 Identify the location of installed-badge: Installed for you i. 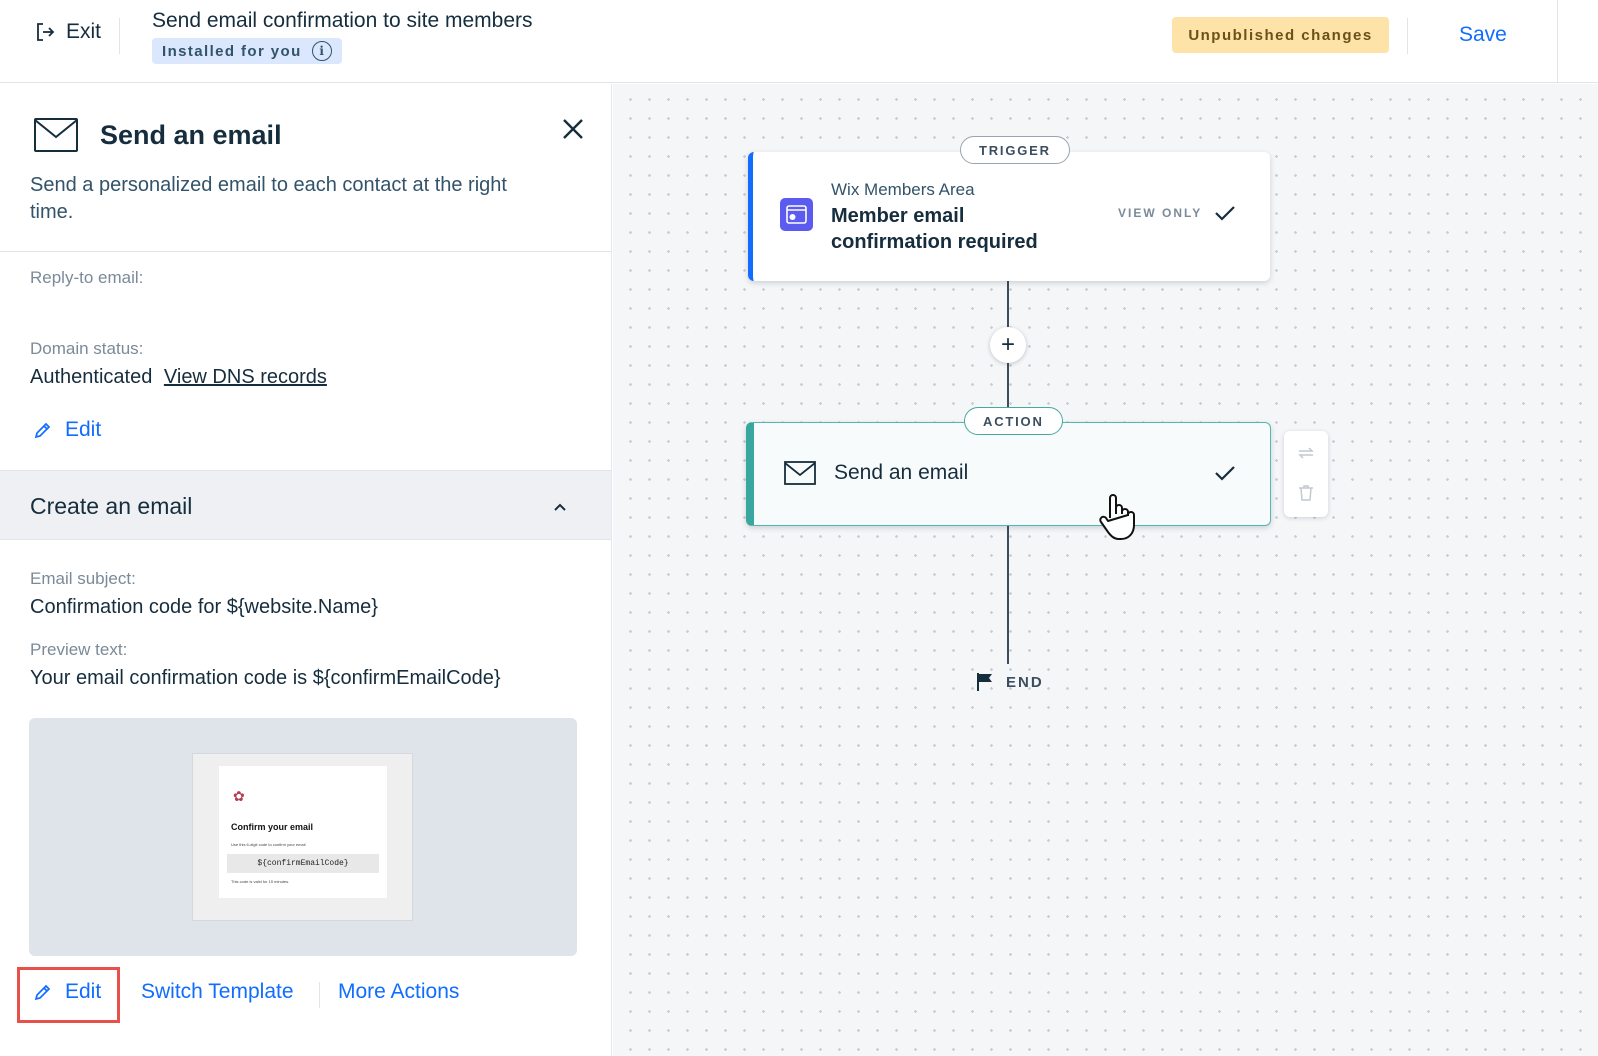
(247, 51).